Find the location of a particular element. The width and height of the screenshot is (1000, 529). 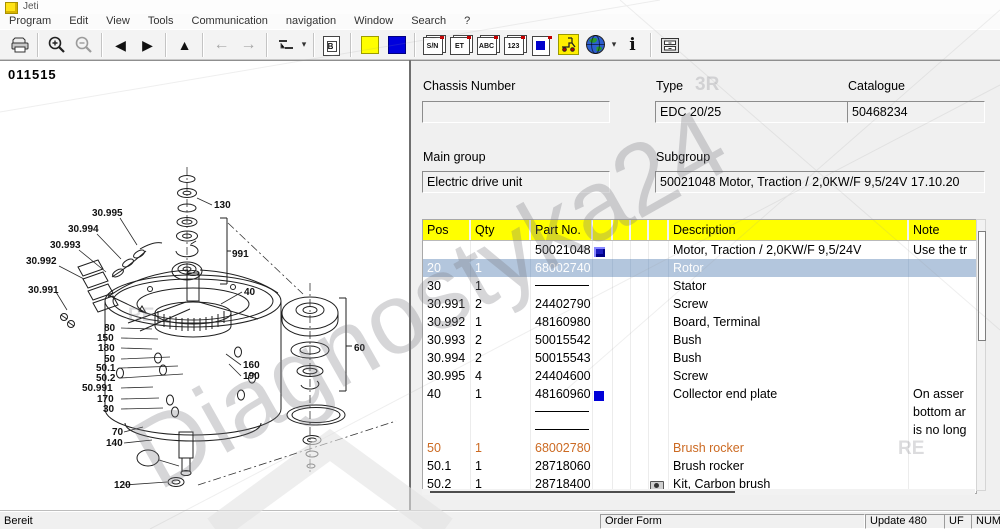

horizontal-scrollbar is located at coordinates (698, 492).